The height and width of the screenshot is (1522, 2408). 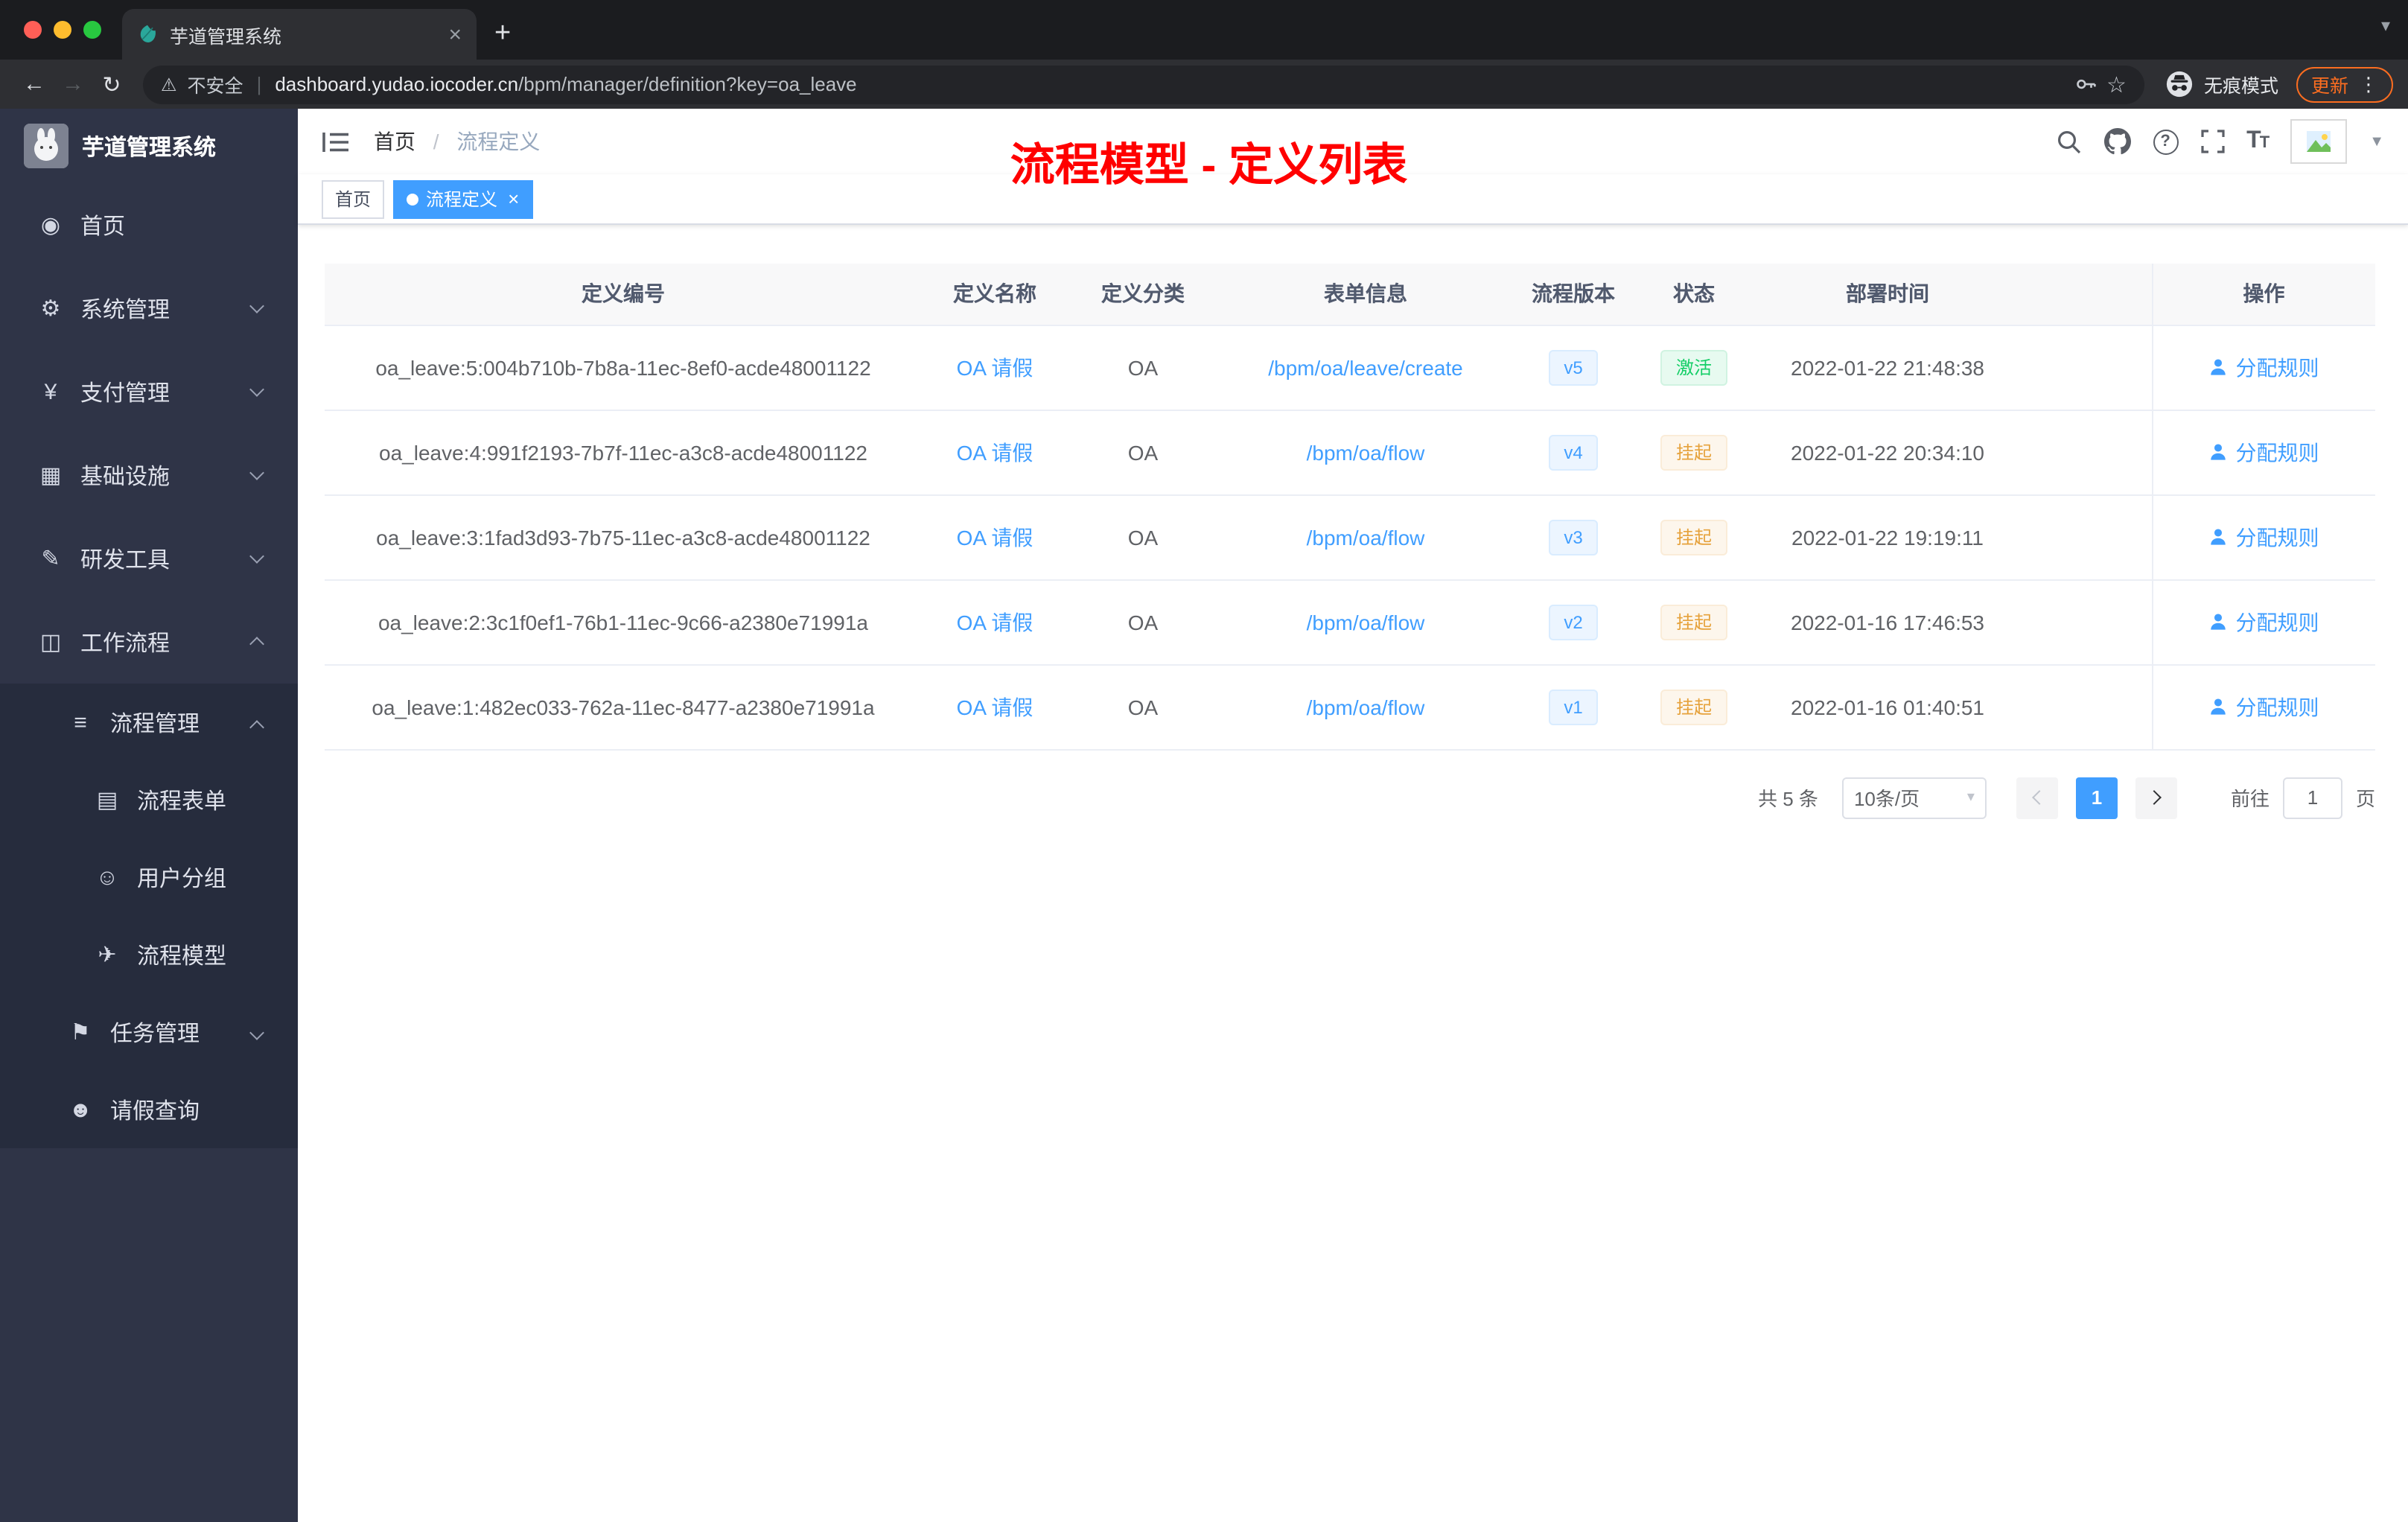 What do you see at coordinates (455, 34) in the screenshot?
I see `tab-close-icon: ×` at bounding box center [455, 34].